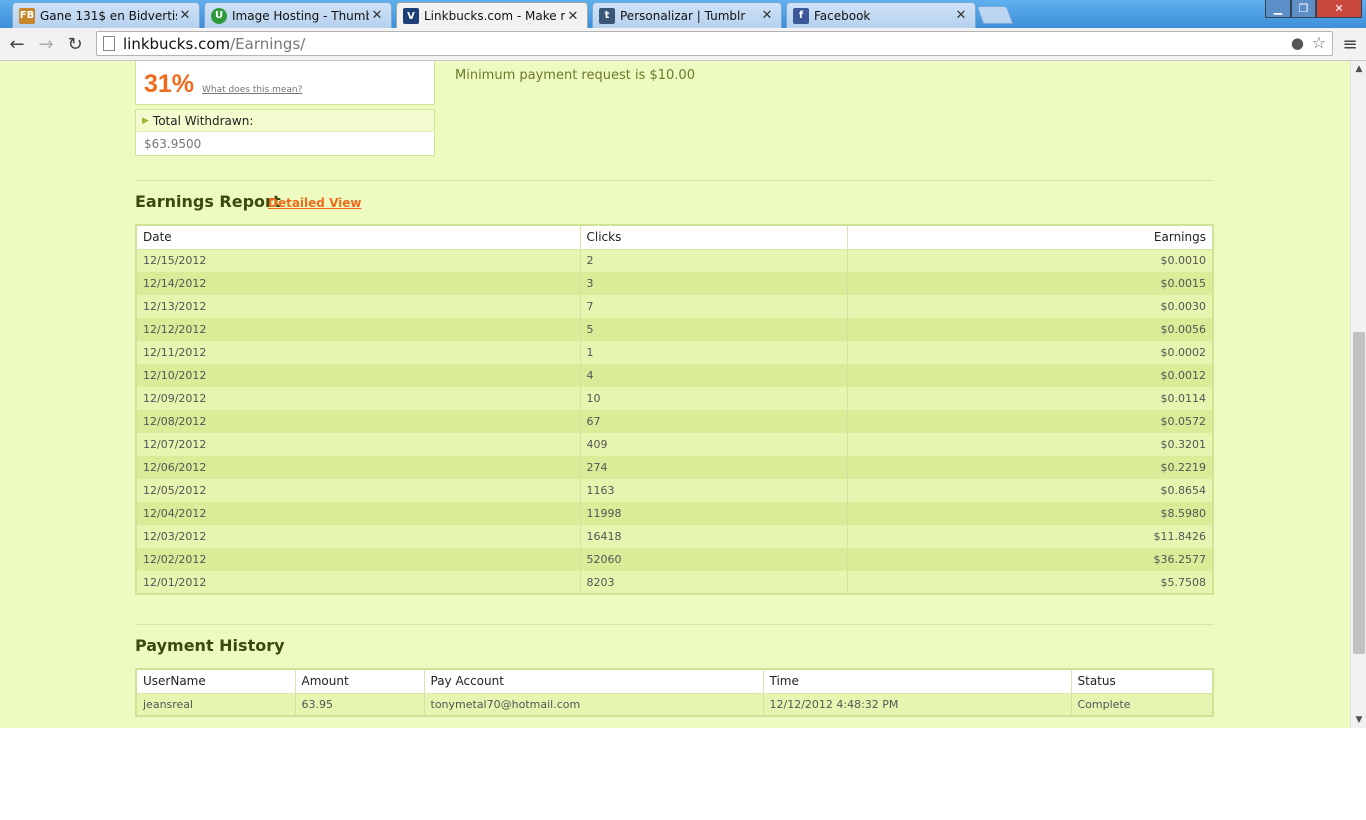  Describe the element at coordinates (713, 513) in the screenshot. I see `cell-clicks: 11998` at that location.